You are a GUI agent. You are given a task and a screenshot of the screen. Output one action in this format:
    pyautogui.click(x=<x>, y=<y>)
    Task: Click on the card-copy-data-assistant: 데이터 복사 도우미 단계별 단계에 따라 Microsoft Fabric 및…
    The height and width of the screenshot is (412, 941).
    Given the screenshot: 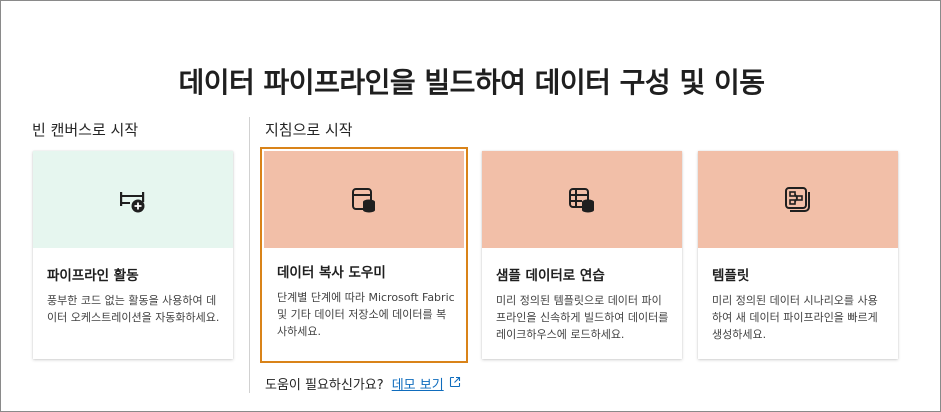 What is the action you would take?
    pyautogui.click(x=364, y=255)
    